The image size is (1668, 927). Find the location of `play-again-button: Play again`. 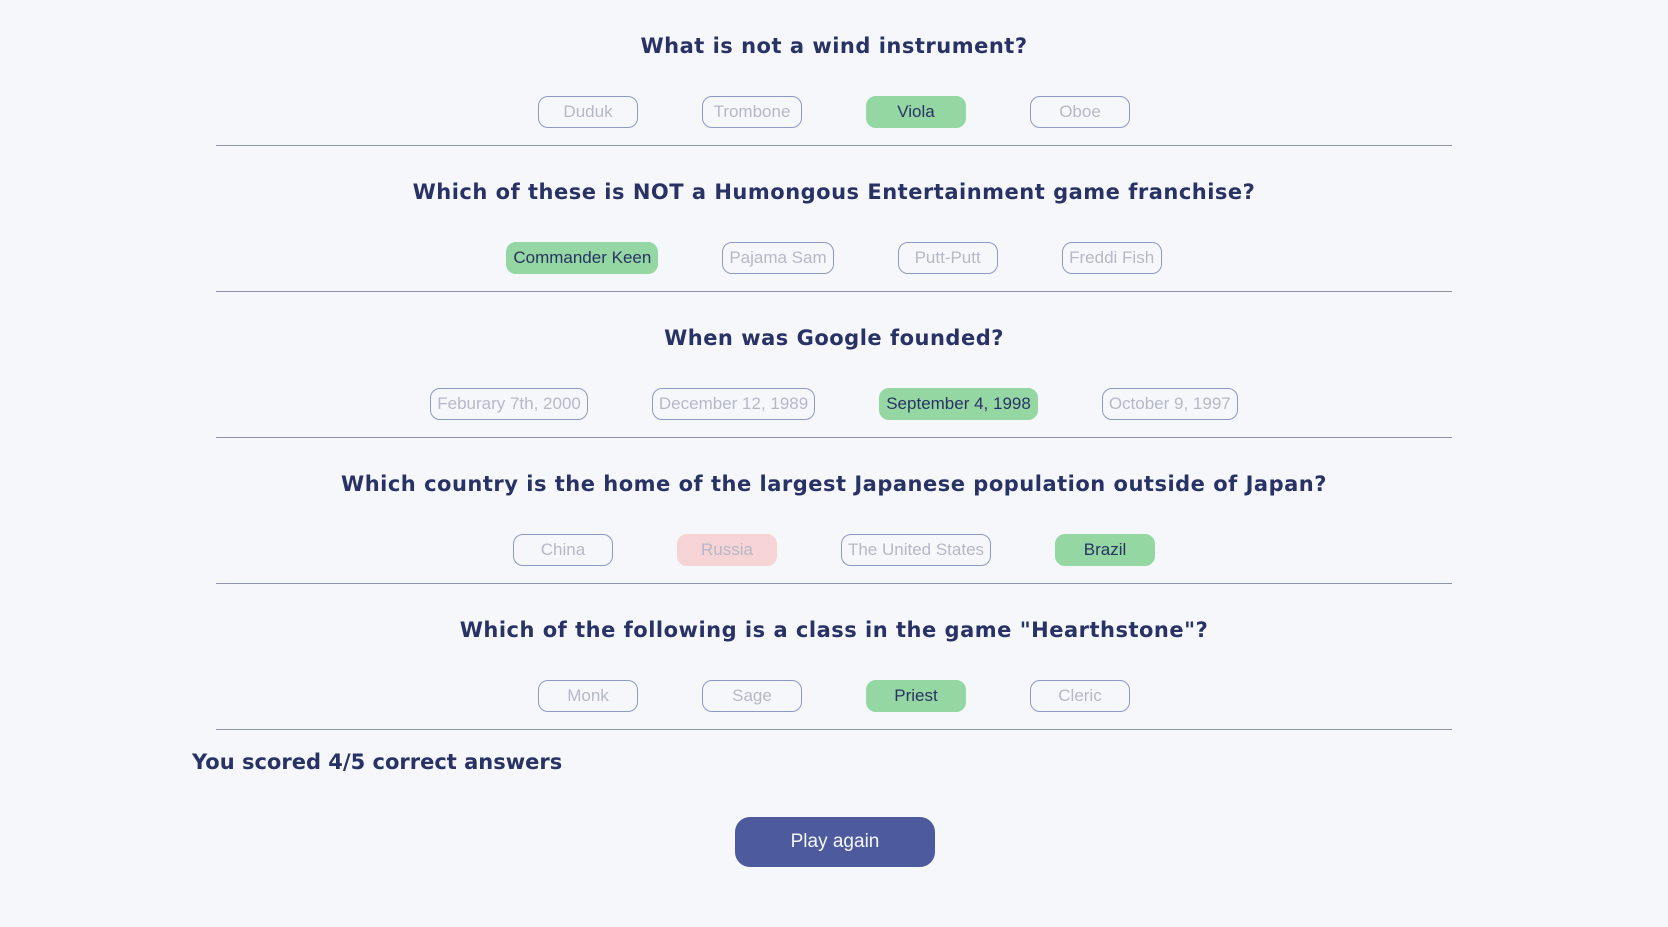

play-again-button: Play again is located at coordinates (835, 842).